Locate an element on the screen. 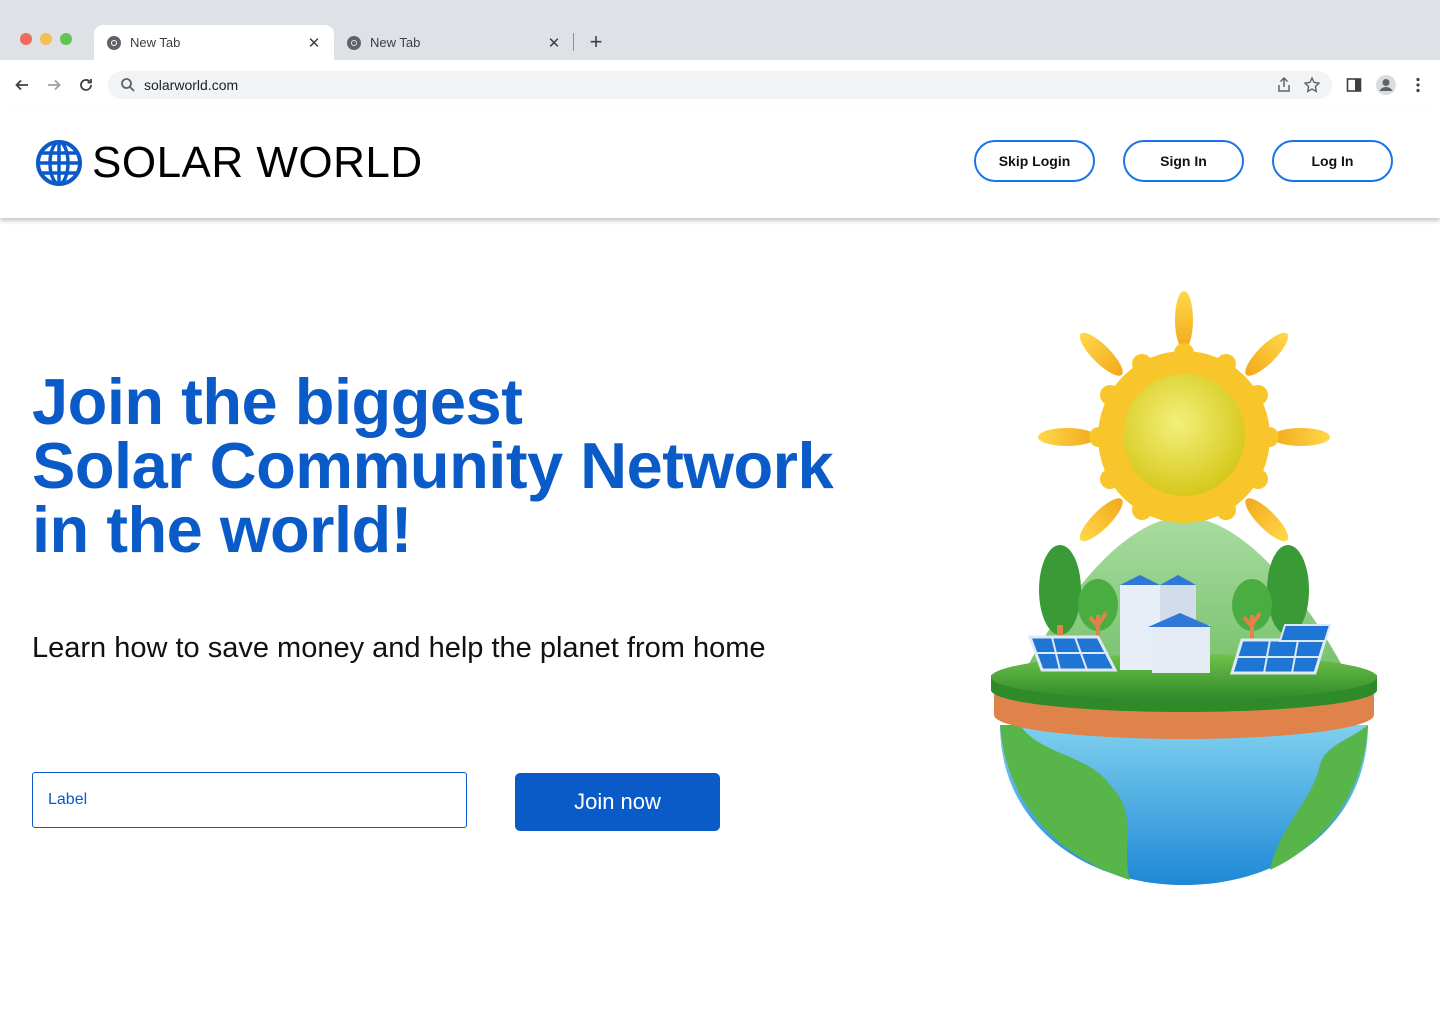 The width and height of the screenshot is (1440, 1024). profile-icon is located at coordinates (1386, 85).